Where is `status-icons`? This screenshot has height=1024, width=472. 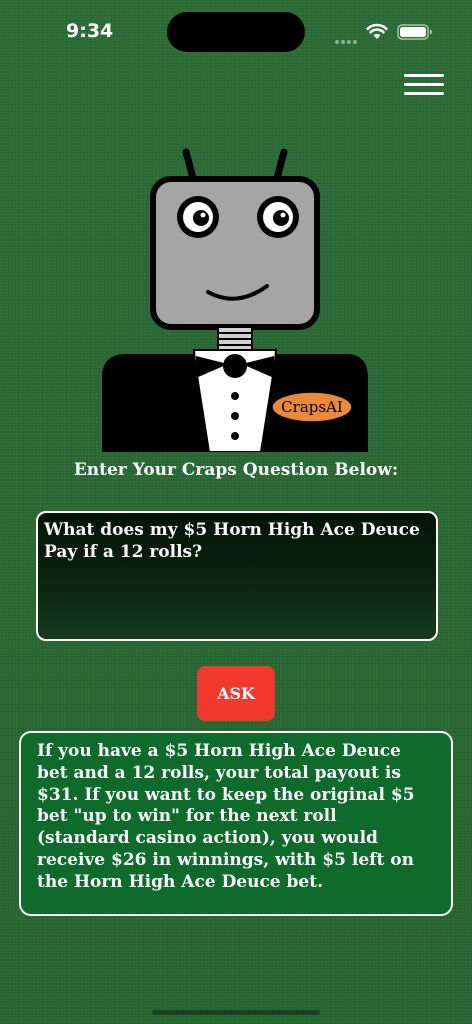
status-icons is located at coordinates (385, 33).